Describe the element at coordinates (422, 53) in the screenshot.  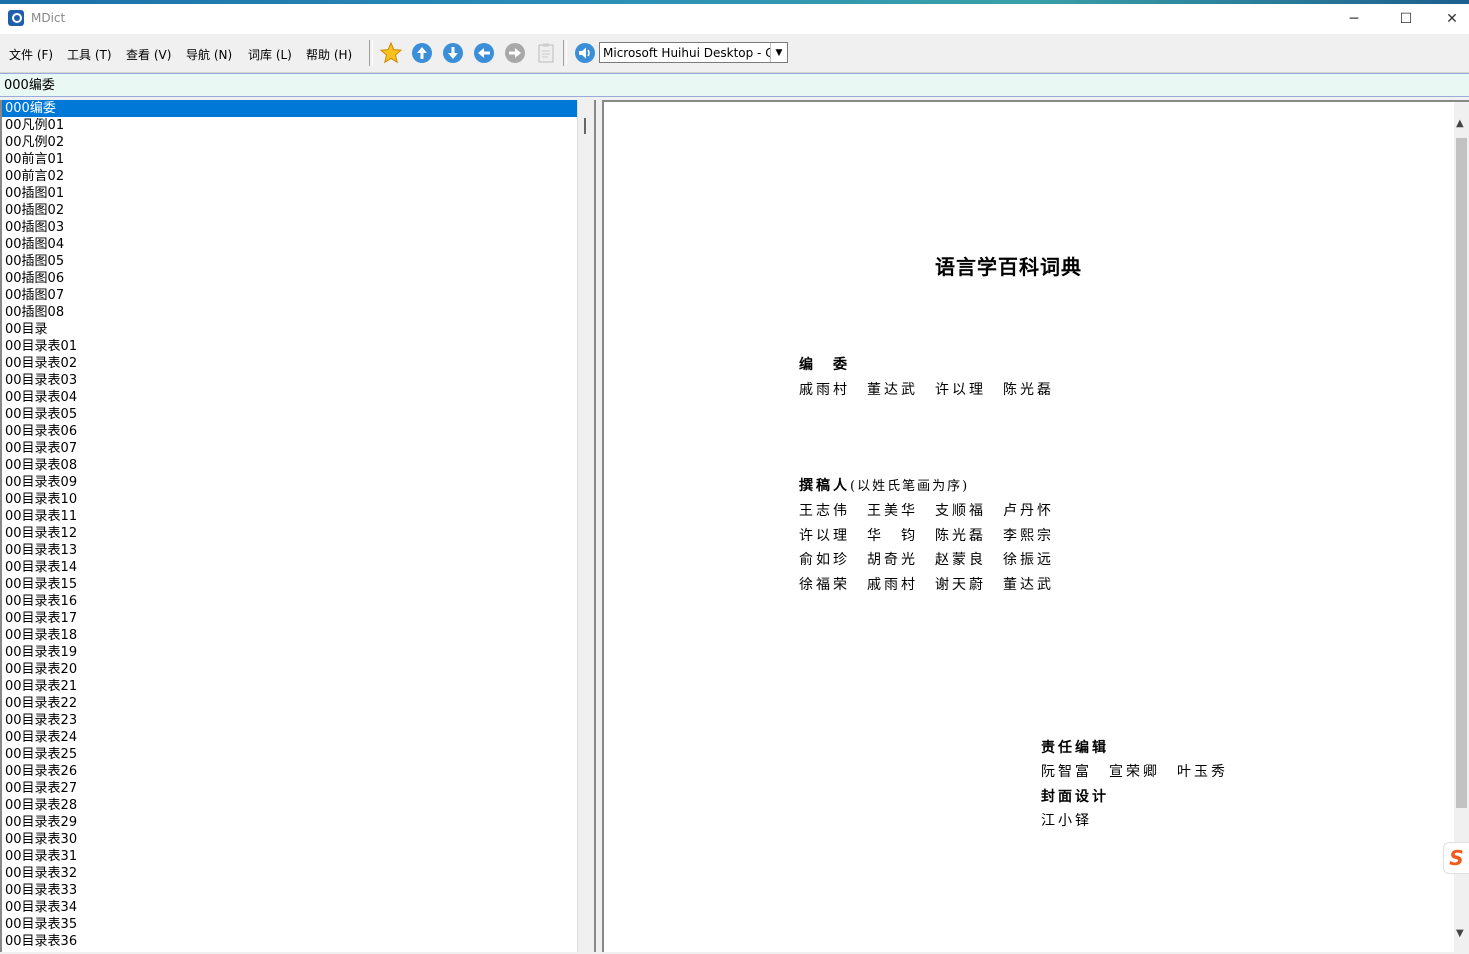
I see `arrow-up-icon` at that location.